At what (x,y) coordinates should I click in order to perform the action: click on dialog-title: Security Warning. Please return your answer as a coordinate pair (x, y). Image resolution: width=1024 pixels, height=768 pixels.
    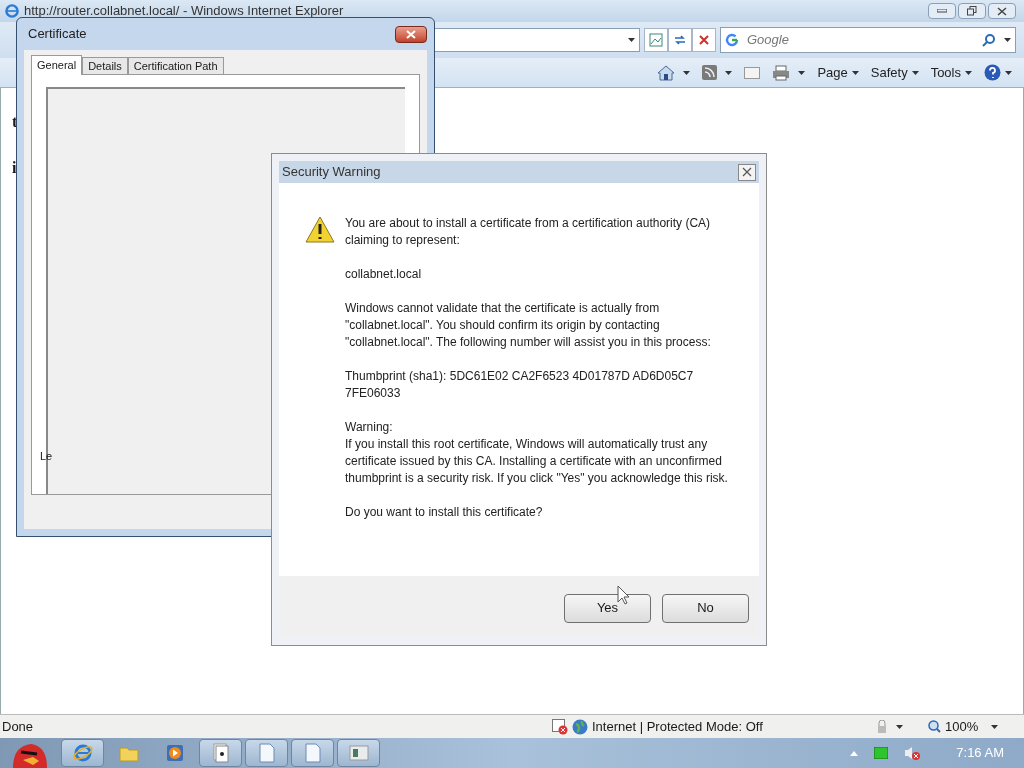
    Looking at the image, I should click on (331, 172).